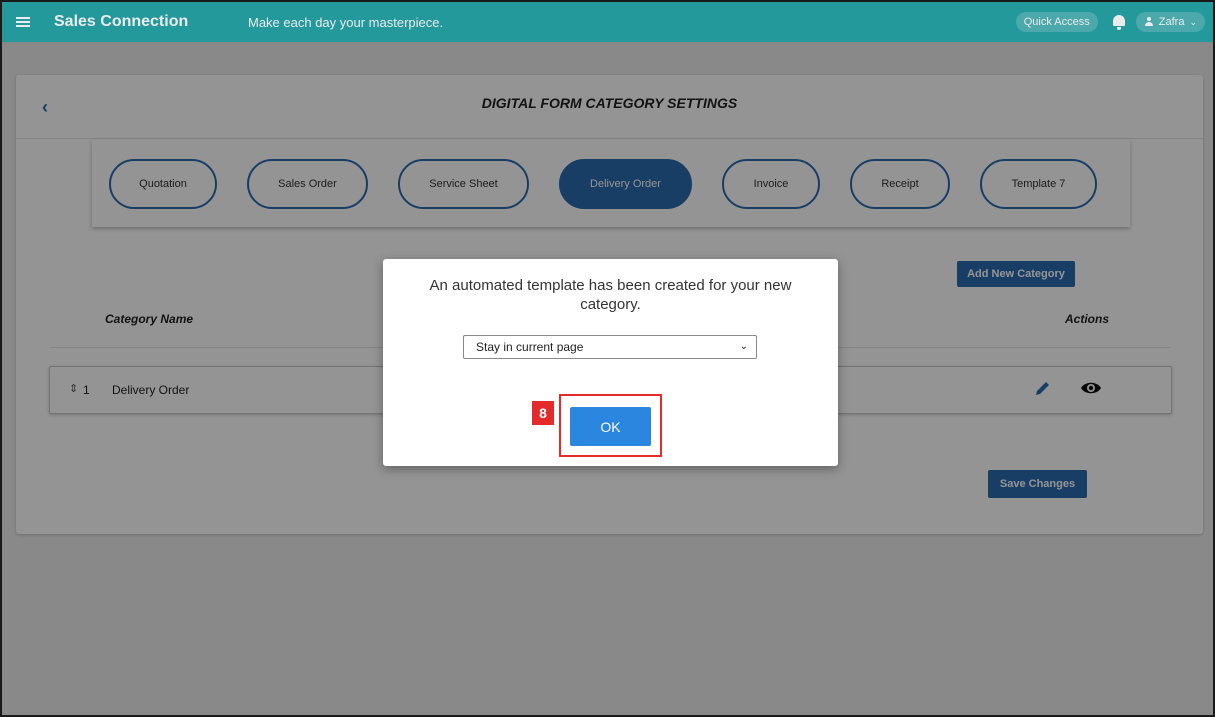 Image resolution: width=1215 pixels, height=717 pixels. I want to click on select-value: Stay in current page, so click(530, 347).